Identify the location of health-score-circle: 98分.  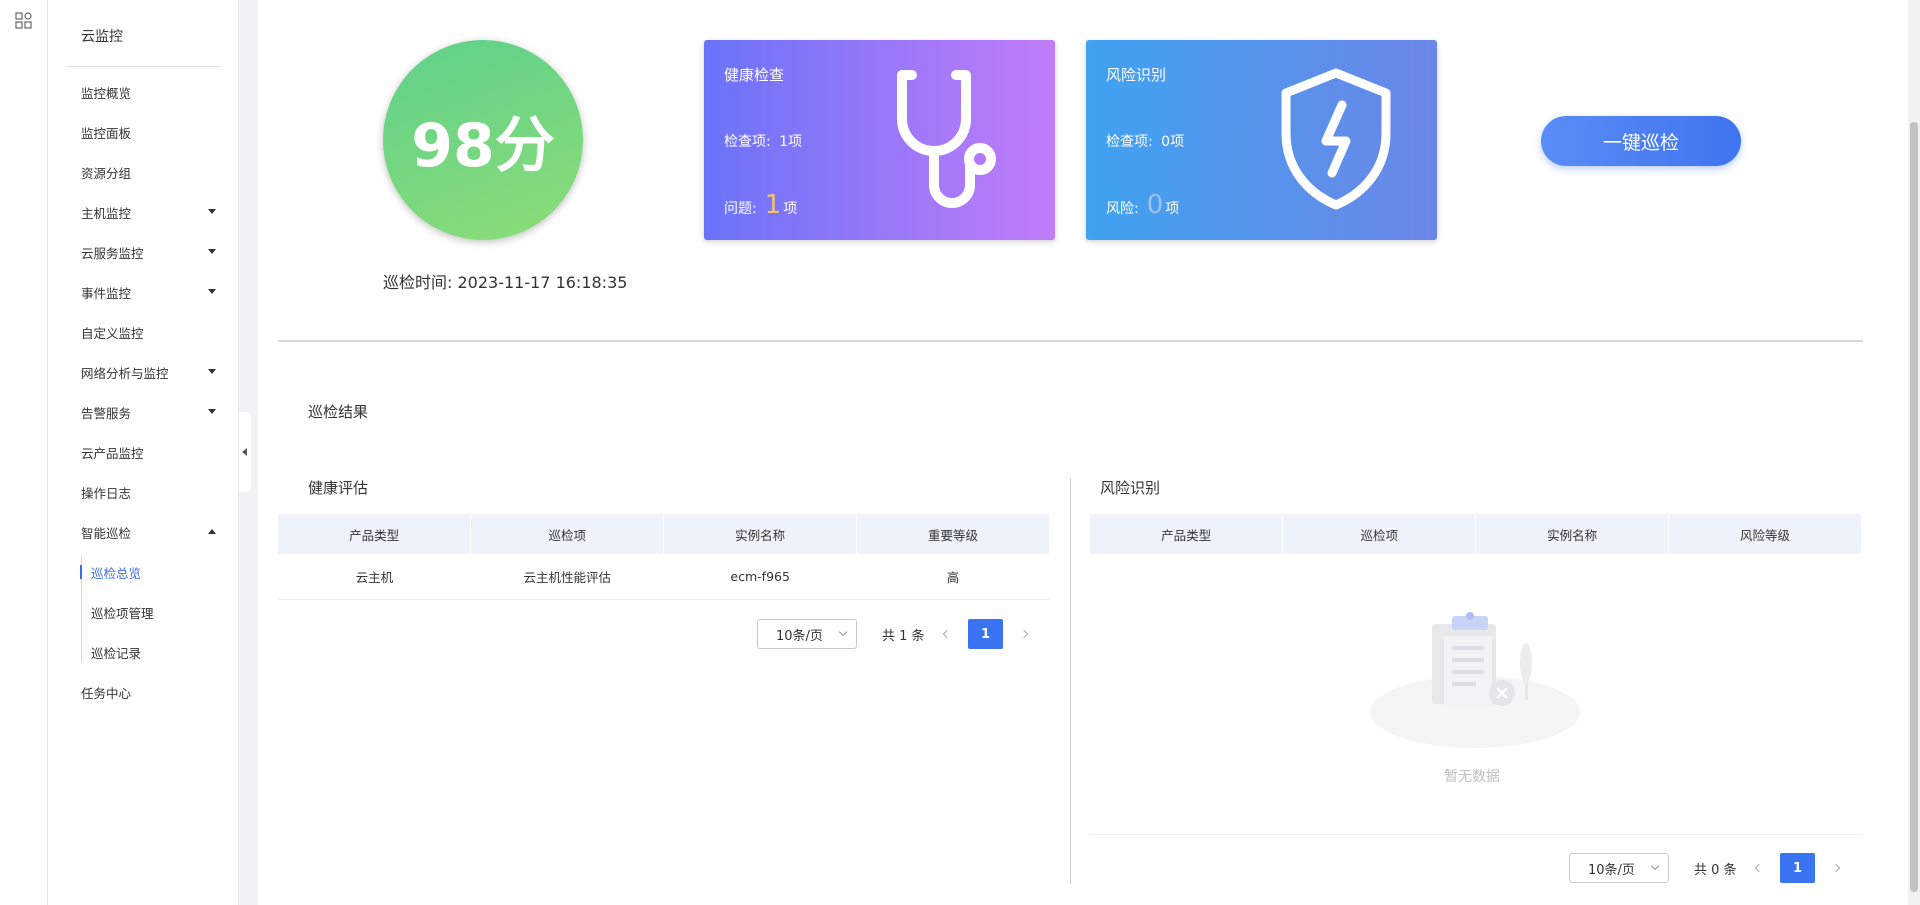
(483, 140).